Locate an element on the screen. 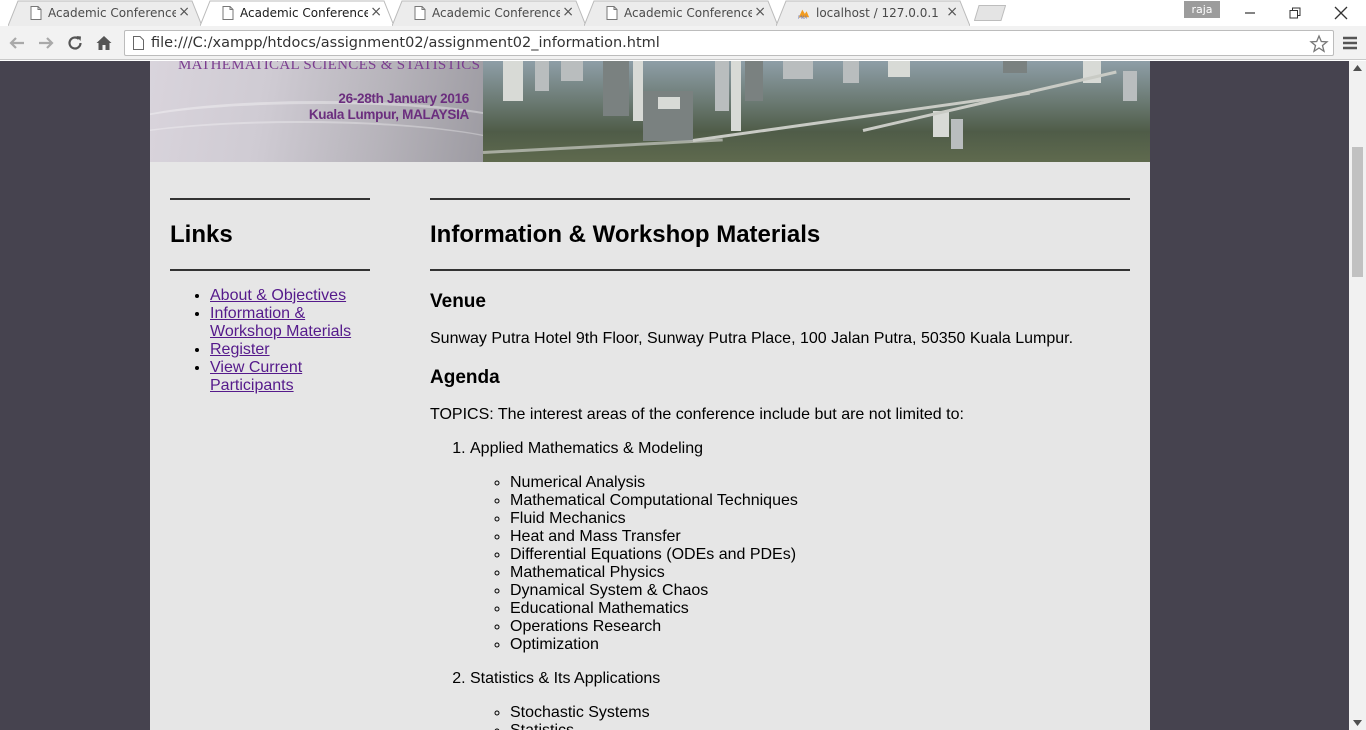 The image size is (1366, 730). restore-button is located at coordinates (1295, 13).